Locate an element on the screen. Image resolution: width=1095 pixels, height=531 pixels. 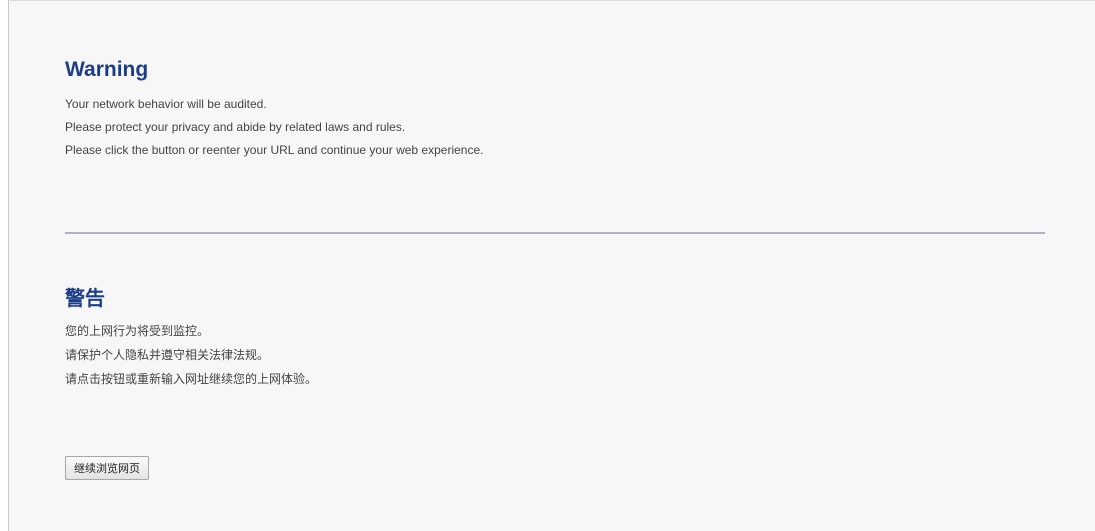
section-divider is located at coordinates (555, 233).